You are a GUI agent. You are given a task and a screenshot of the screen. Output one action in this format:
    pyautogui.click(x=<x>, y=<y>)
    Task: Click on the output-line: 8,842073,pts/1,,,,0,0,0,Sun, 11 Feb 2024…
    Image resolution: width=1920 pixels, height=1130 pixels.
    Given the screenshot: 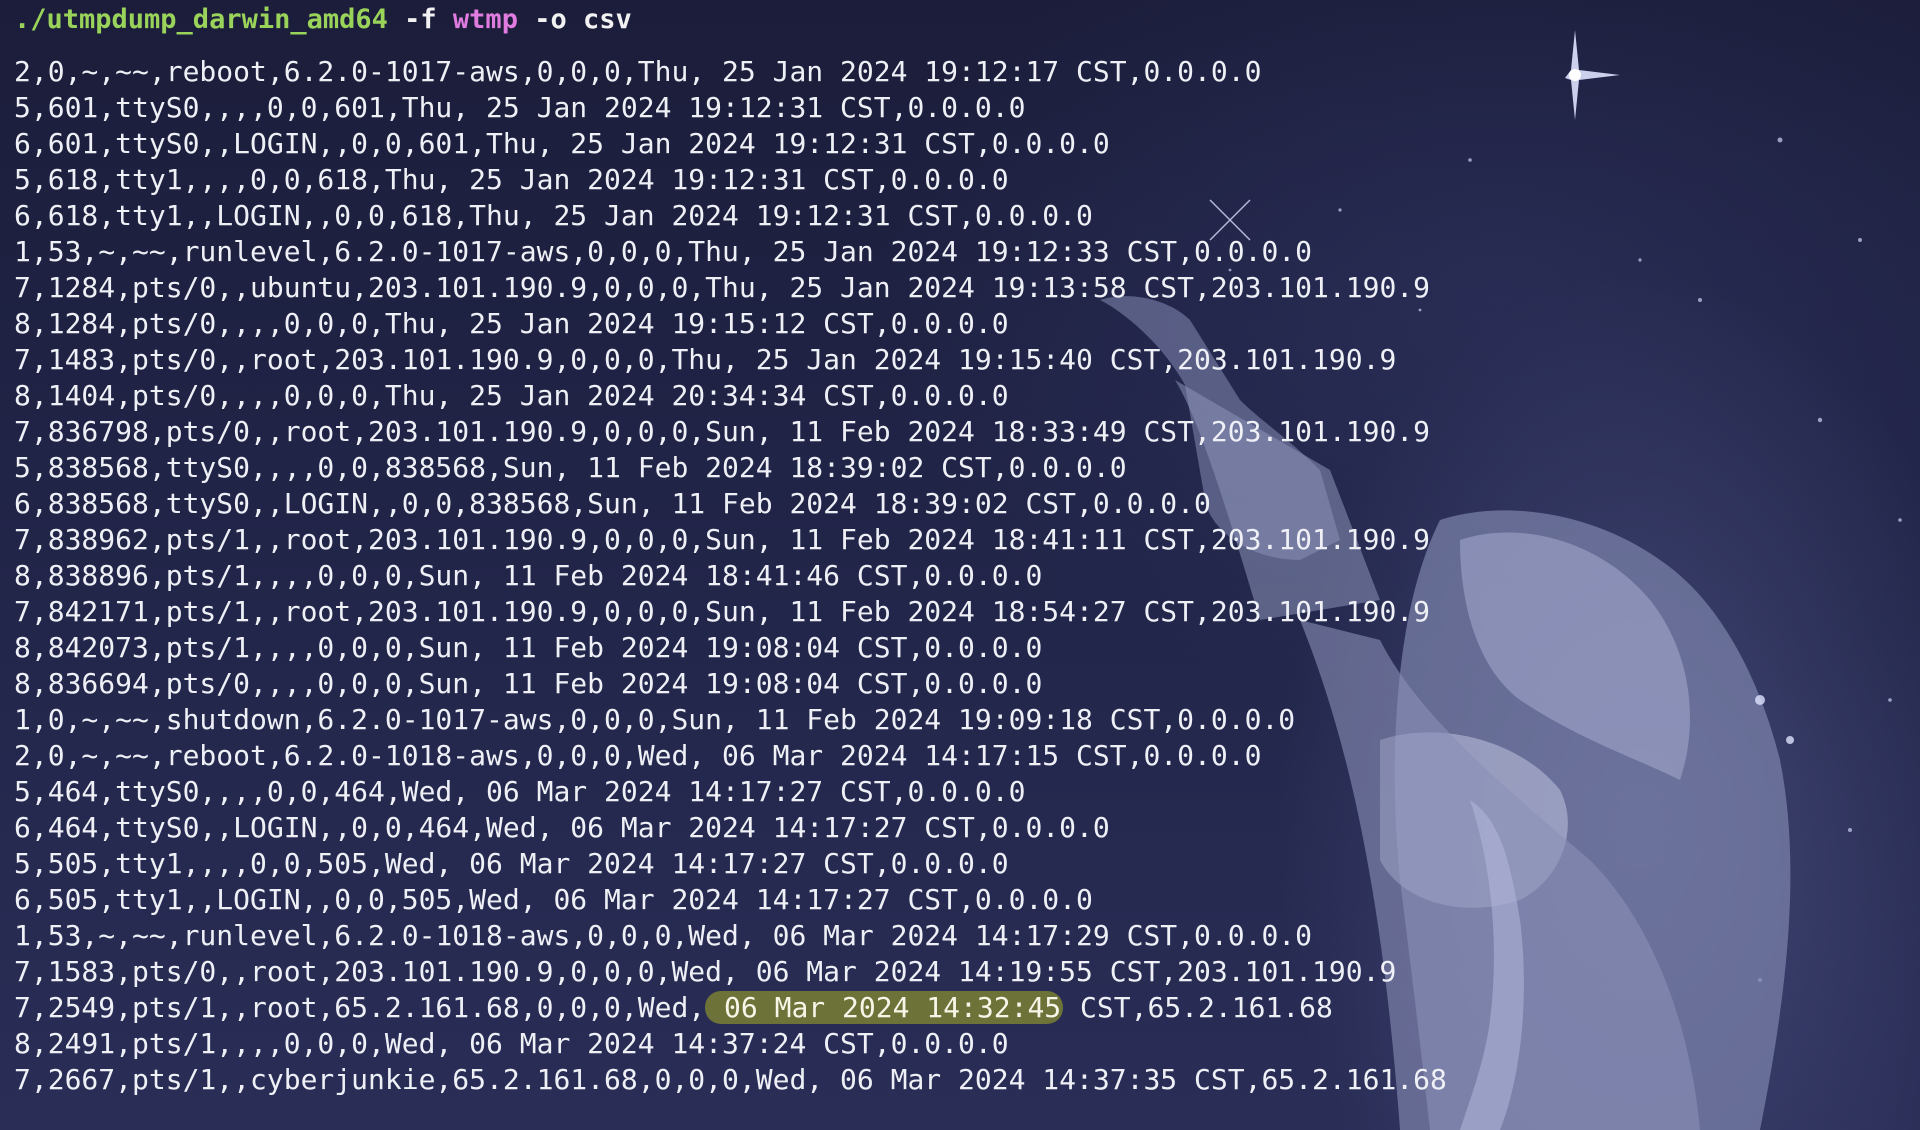 What is the action you would take?
    pyautogui.click(x=730, y=648)
    